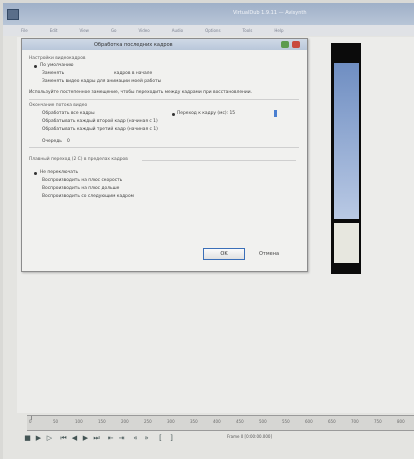  Describe the element at coordinates (84, 30) in the screenshot. I see `menu-item: View` at that location.